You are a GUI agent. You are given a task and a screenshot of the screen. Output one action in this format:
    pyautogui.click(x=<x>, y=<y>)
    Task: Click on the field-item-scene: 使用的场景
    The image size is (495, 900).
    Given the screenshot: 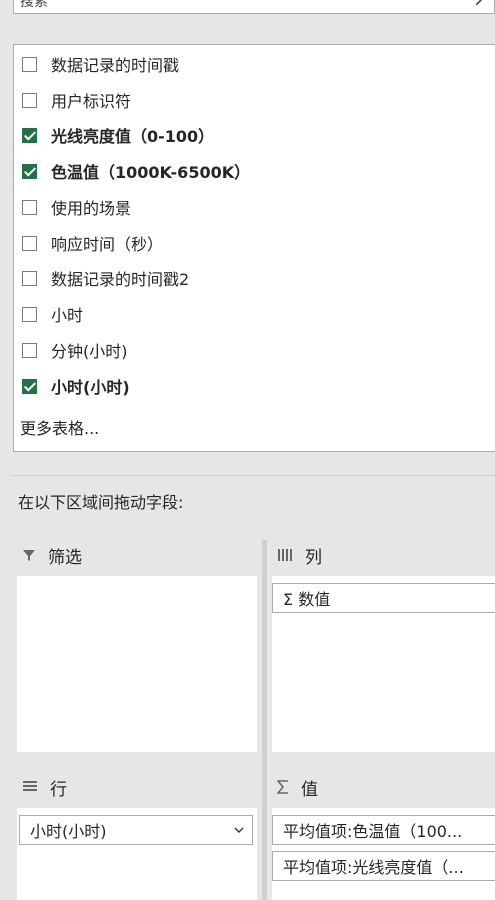 What is the action you would take?
    pyautogui.click(x=76, y=207)
    